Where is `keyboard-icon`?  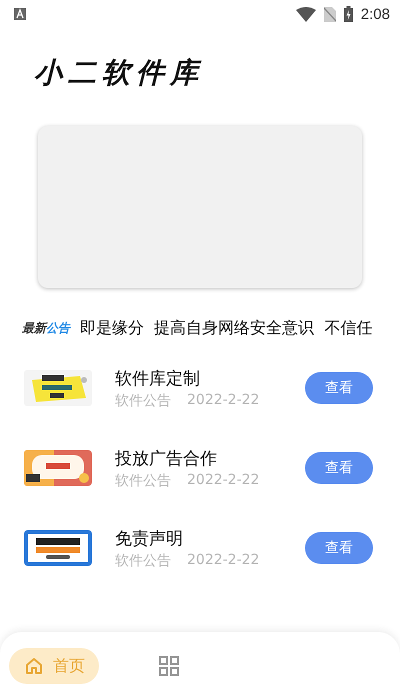
keyboard-icon is located at coordinates (20, 14).